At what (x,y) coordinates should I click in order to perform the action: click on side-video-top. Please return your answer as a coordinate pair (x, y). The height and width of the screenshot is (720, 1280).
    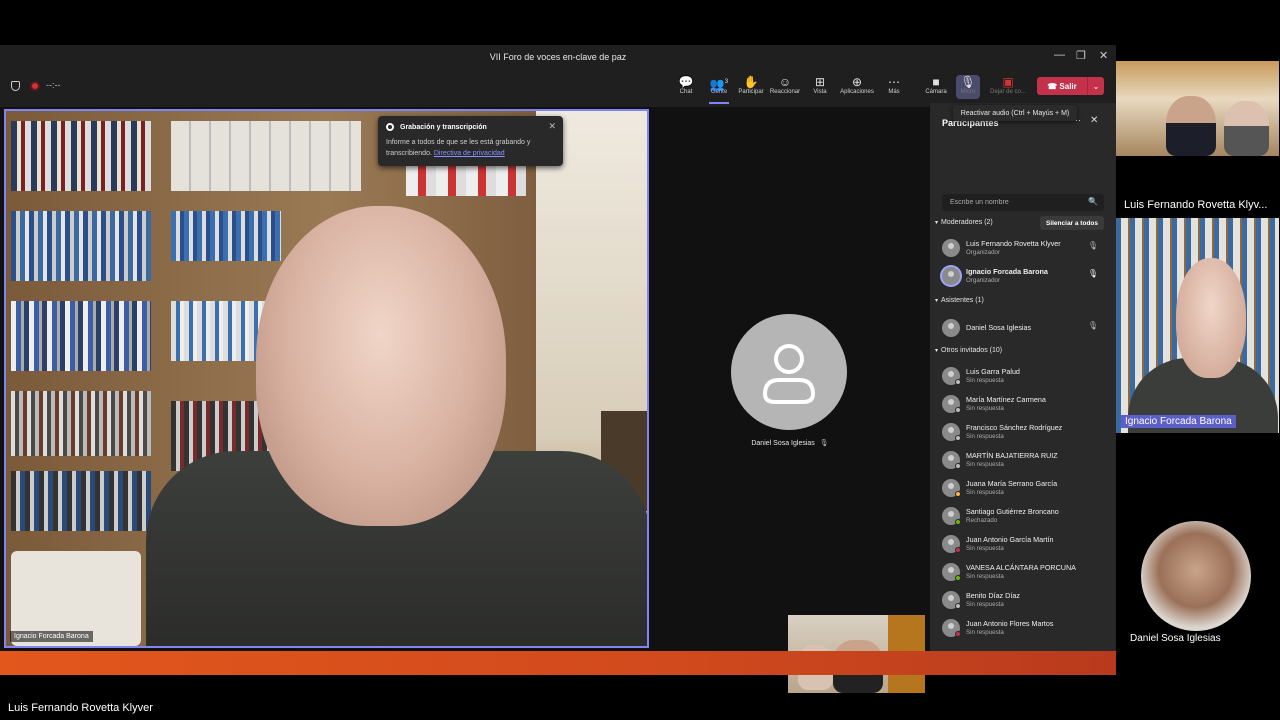
    Looking at the image, I should click on (1197, 108).